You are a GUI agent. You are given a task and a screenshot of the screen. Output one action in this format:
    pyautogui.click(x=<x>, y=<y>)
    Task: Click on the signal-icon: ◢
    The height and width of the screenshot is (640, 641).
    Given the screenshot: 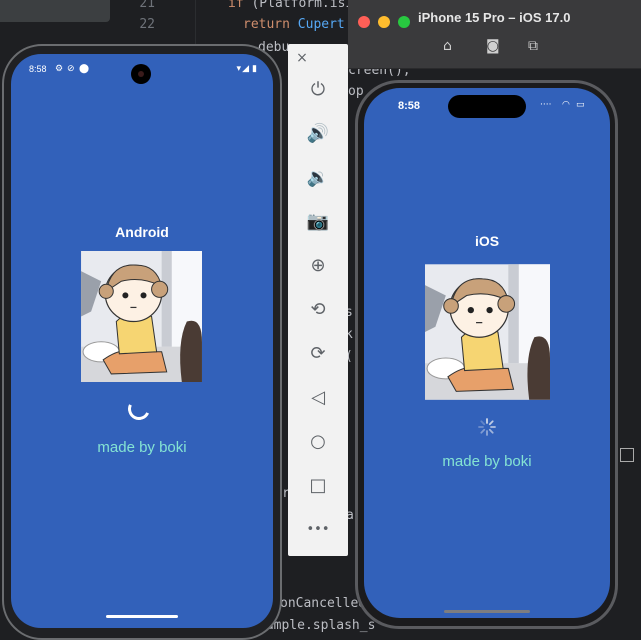 What is the action you would take?
    pyautogui.click(x=245, y=68)
    